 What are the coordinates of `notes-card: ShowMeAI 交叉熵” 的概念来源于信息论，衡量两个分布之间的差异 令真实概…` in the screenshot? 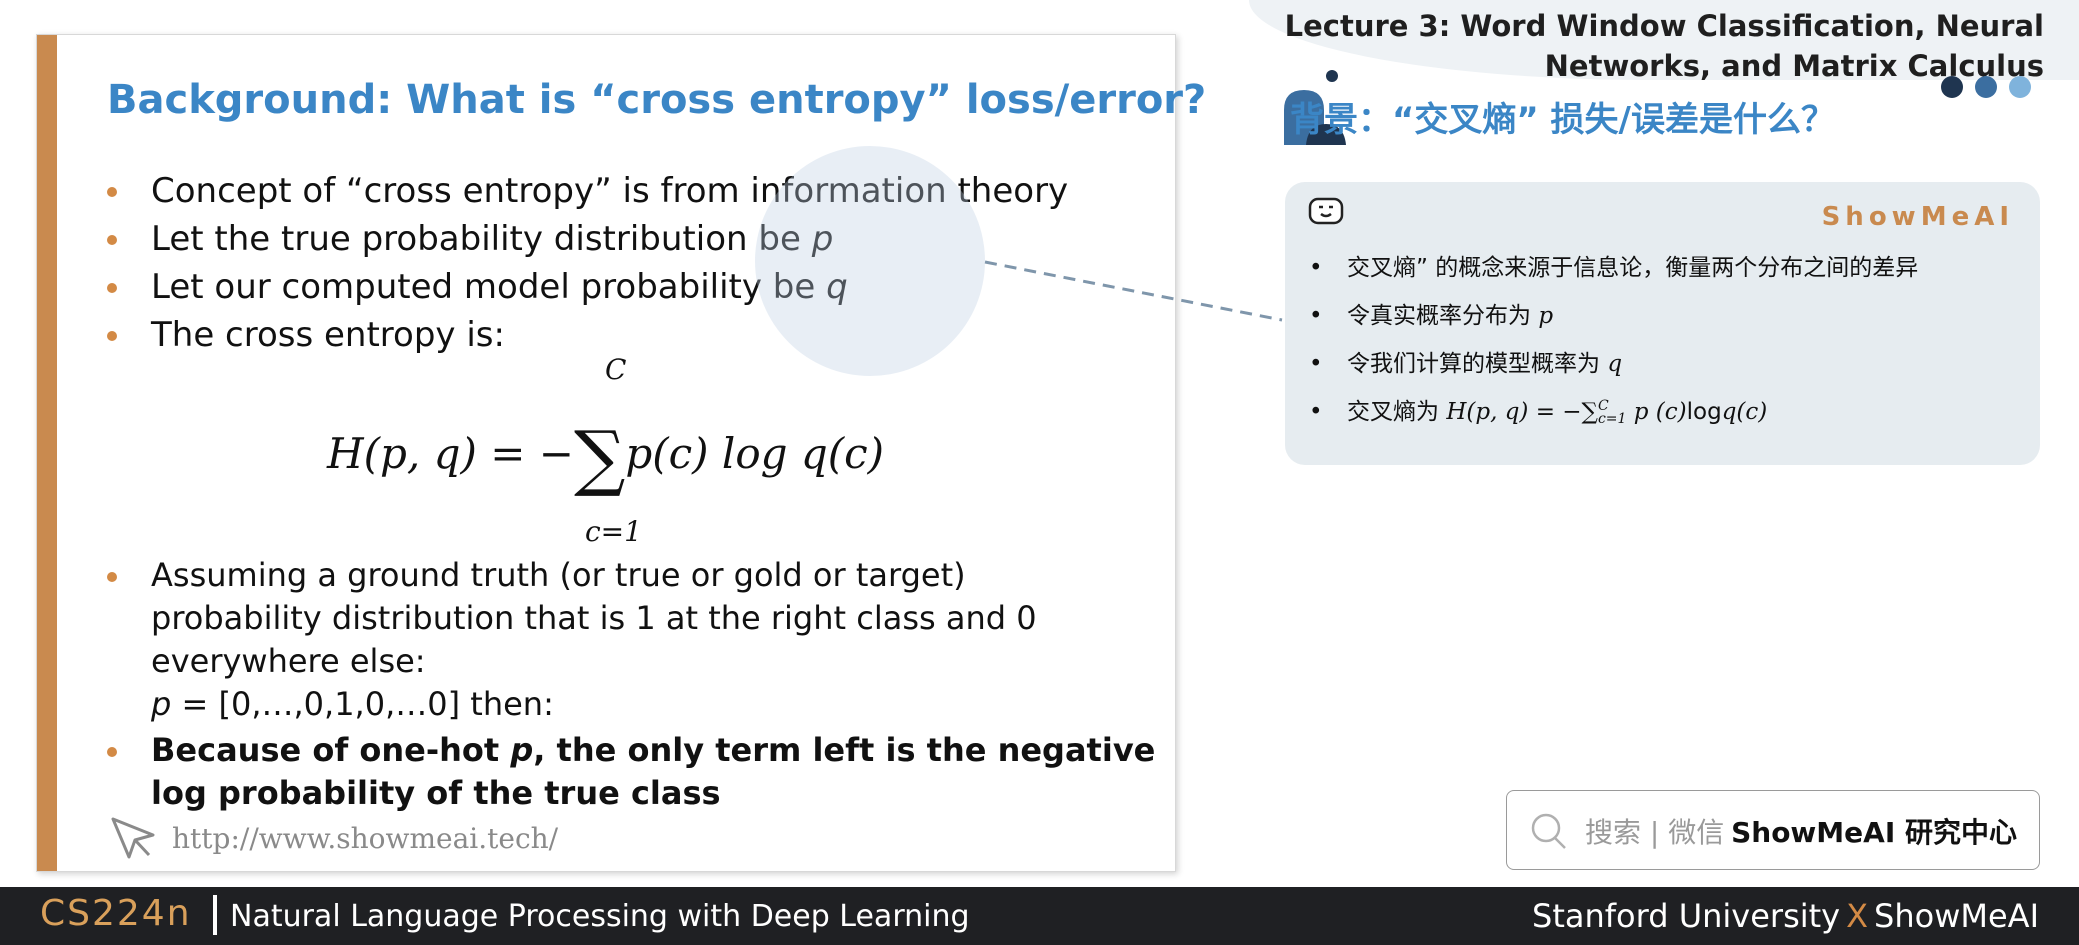 It's located at (1662, 323).